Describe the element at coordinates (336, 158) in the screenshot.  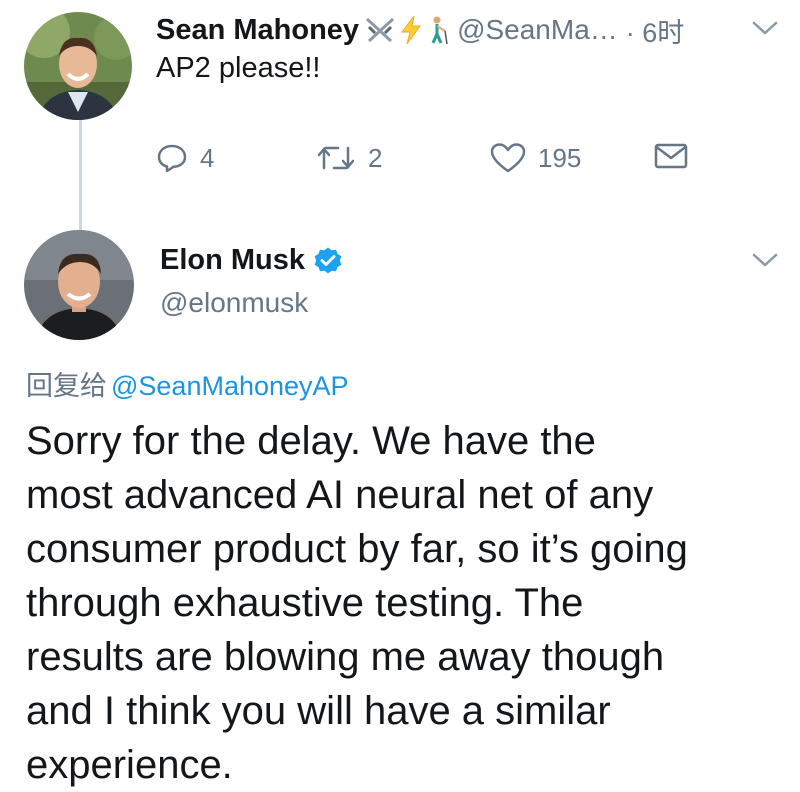
I see `retweet-icon` at that location.